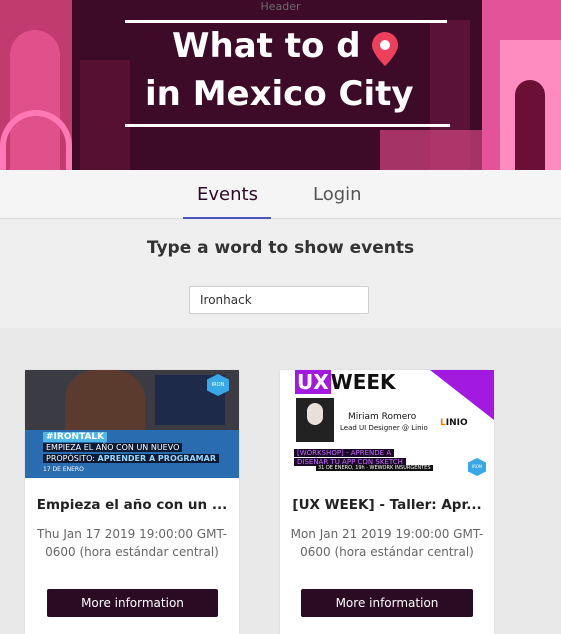 Image resolution: width=561 pixels, height=634 pixels. What do you see at coordinates (344, 453) in the screenshot?
I see `event-image-text: [WORKSHOP] - APRENDE A` at bounding box center [344, 453].